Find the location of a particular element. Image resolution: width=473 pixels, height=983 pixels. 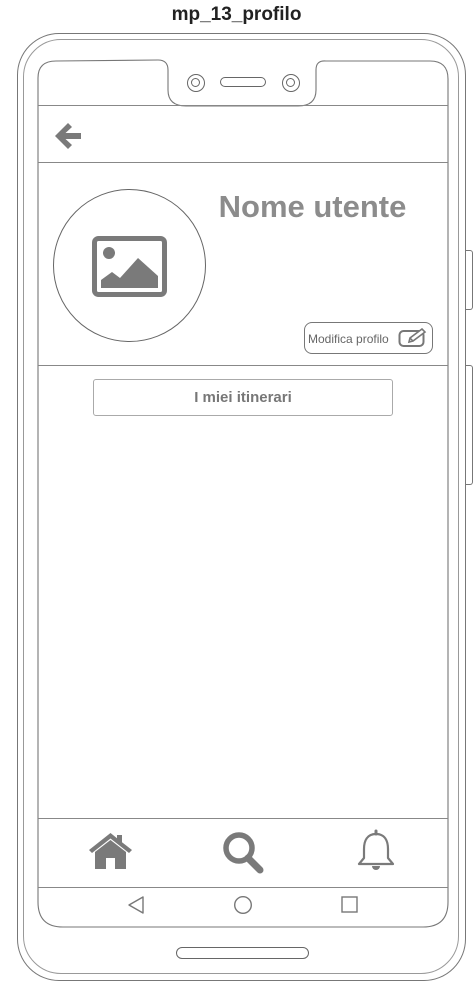

bottom-nav-top-divider is located at coordinates (243, 818).